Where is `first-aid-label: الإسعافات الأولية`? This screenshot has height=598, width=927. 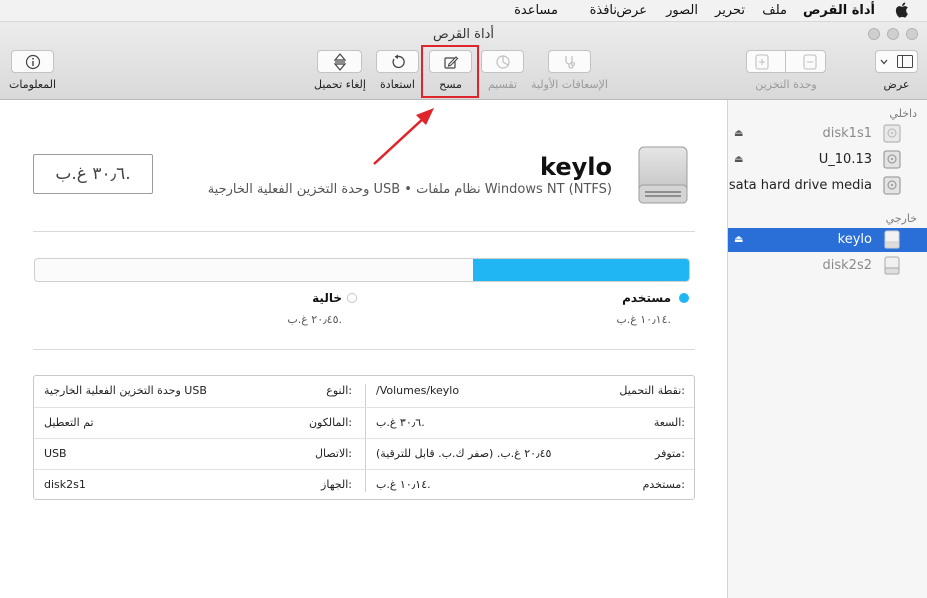 first-aid-label: الإسعافات الأولية is located at coordinates (569, 84).